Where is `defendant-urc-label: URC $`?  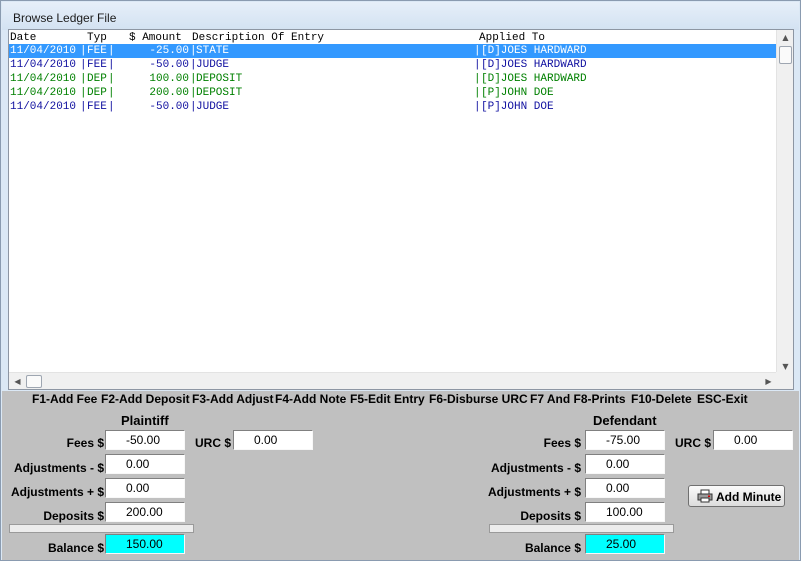
defendant-urc-label: URC $ is located at coordinates (692, 443).